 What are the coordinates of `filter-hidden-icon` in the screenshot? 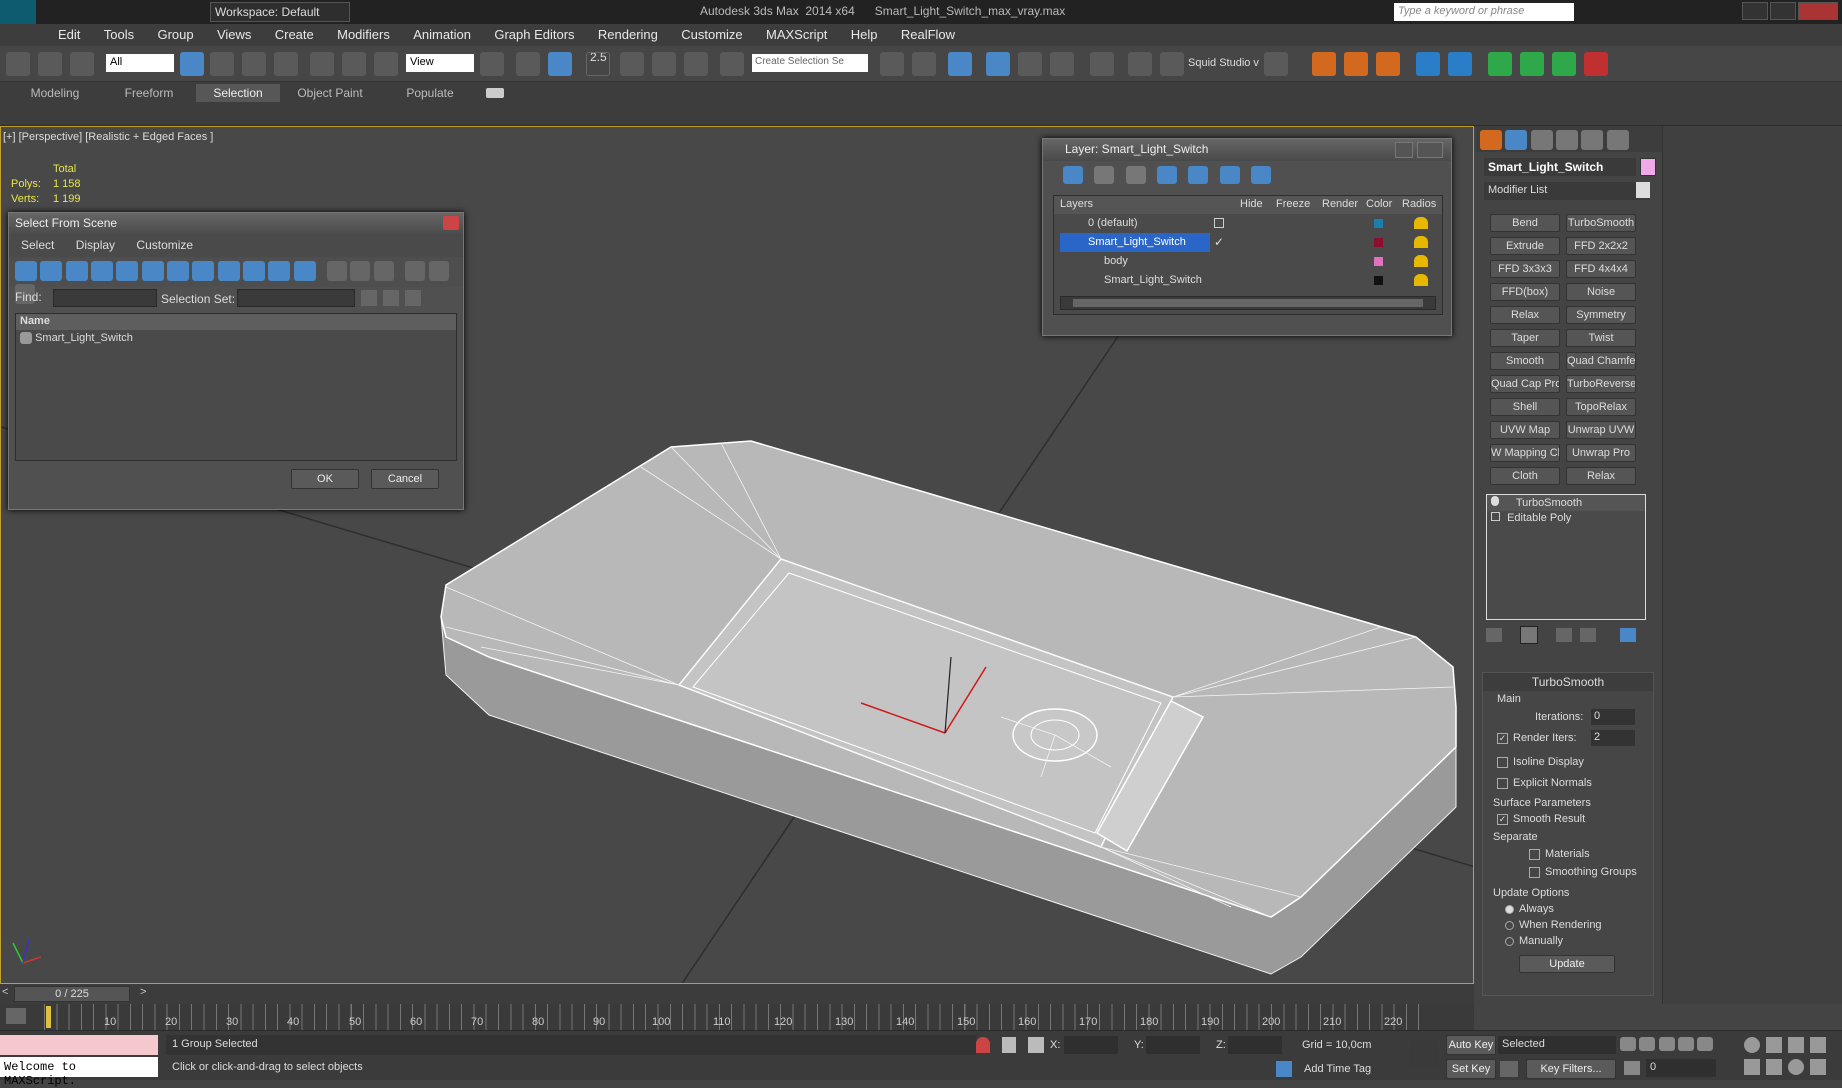 It's located at (304, 271).